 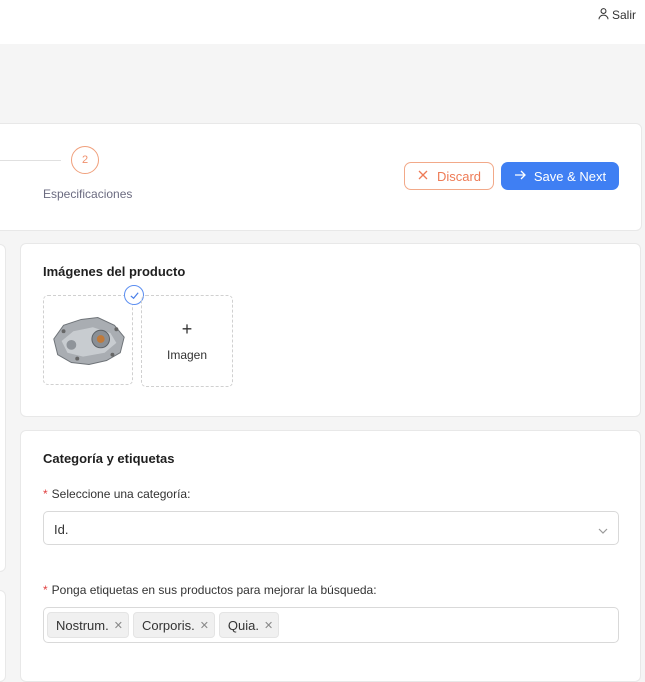 What do you see at coordinates (331, 528) in the screenshot?
I see `category-select: Id.` at bounding box center [331, 528].